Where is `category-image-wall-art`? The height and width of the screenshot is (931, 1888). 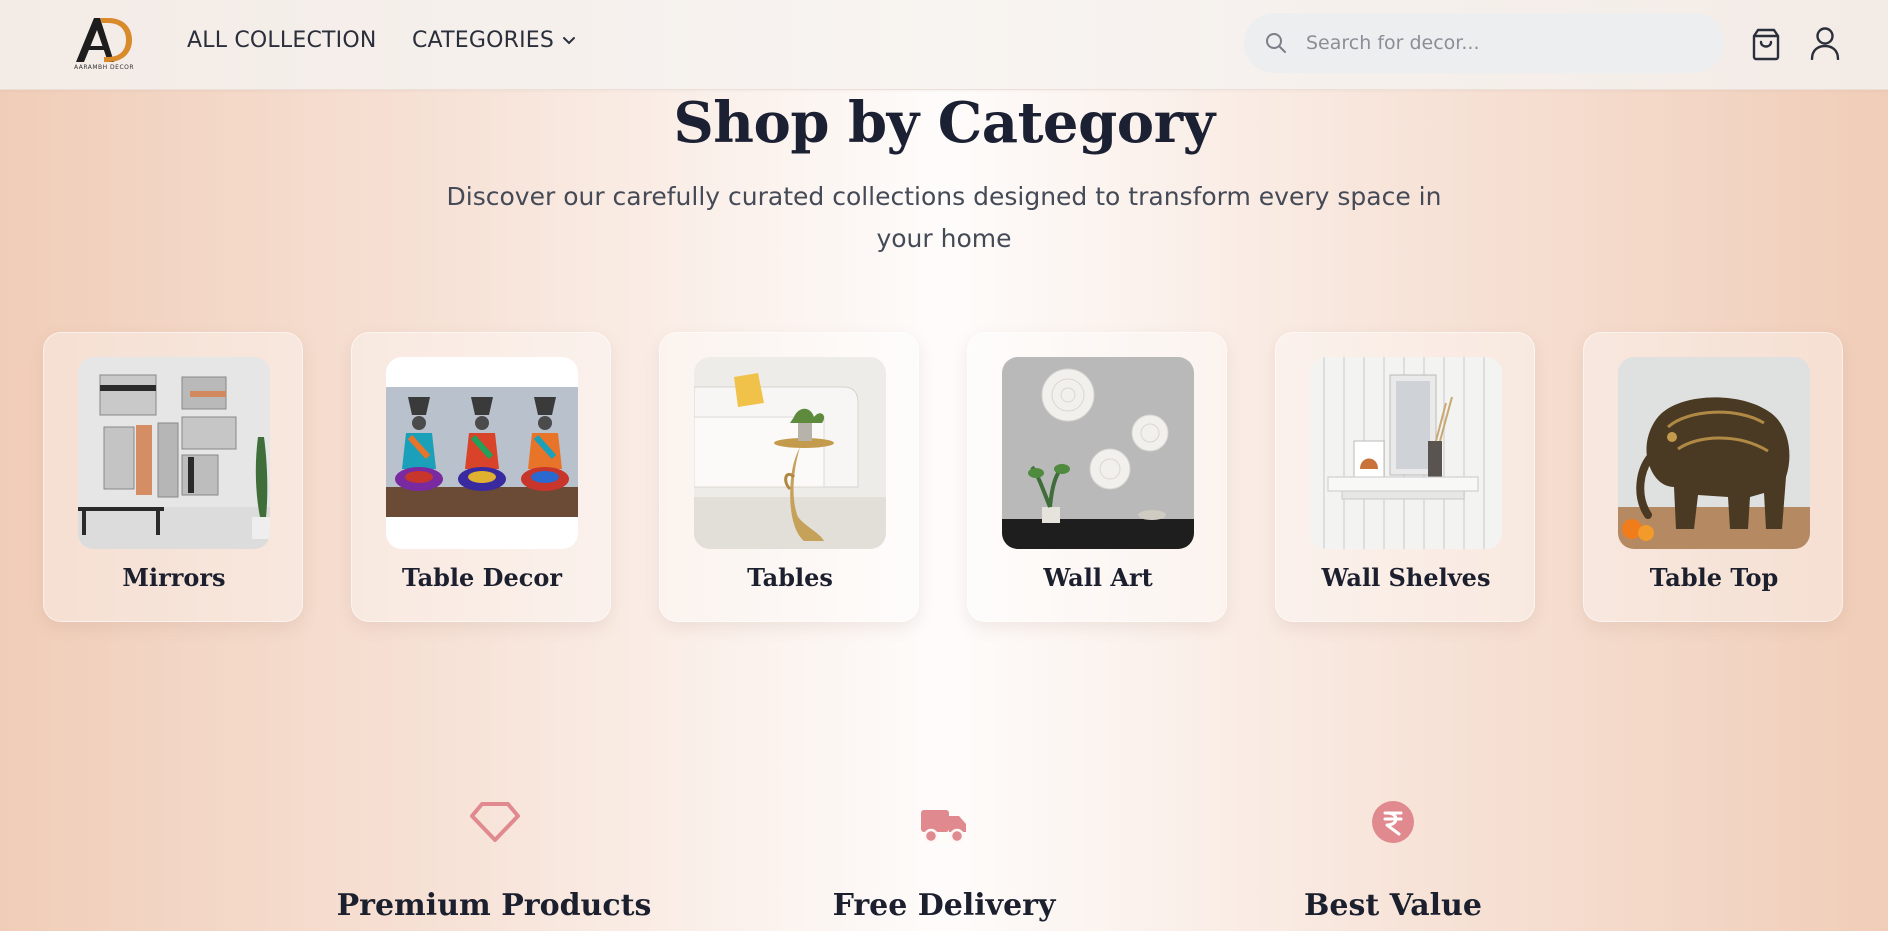
category-image-wall-art is located at coordinates (1098, 453).